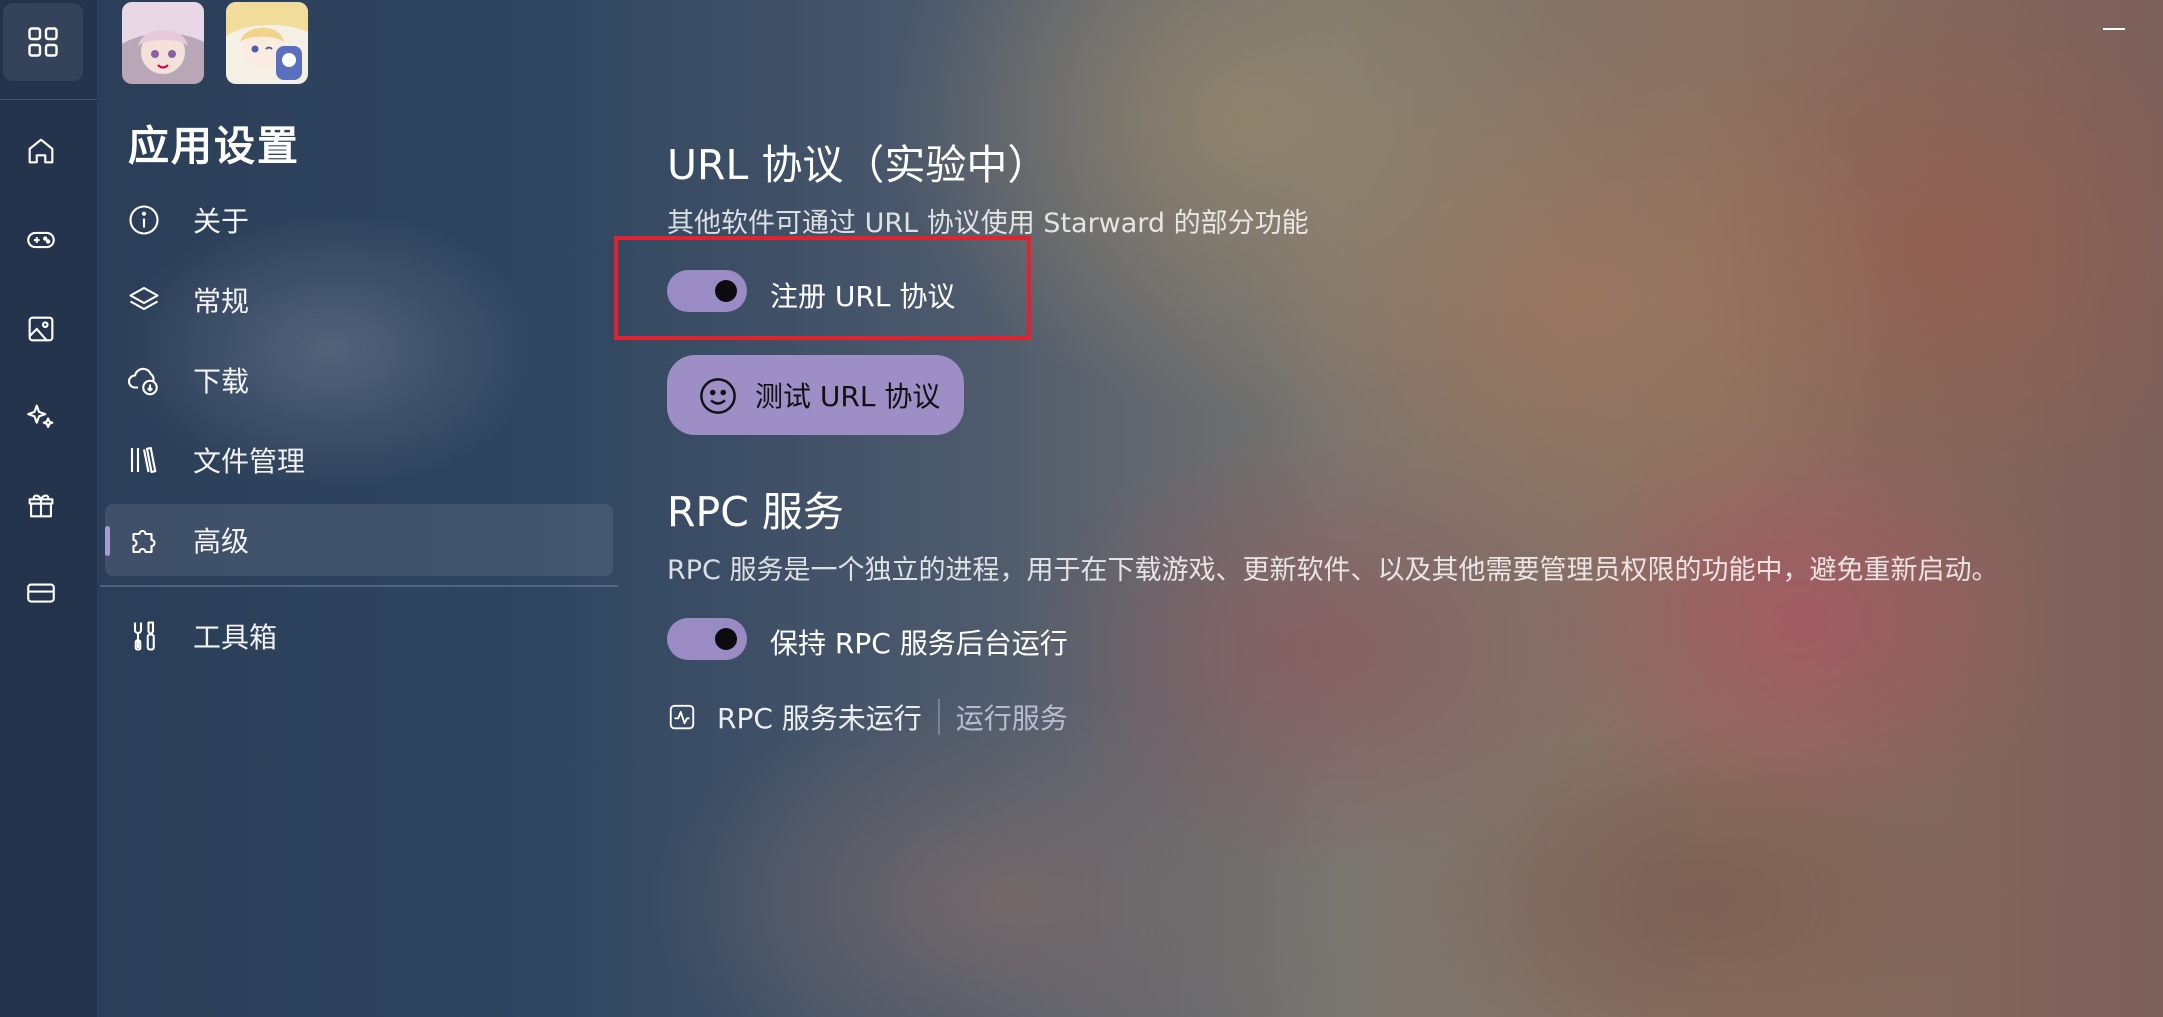 The image size is (2163, 1017). I want to click on url-protocol-title: URL 协议（实验中）, so click(858, 165).